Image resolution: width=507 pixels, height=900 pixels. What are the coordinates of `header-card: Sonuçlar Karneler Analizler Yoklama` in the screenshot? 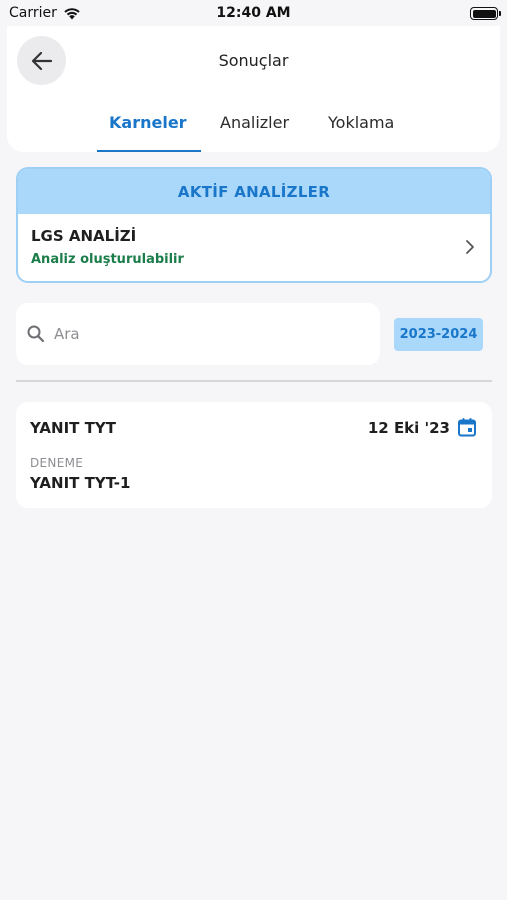 It's located at (253, 89).